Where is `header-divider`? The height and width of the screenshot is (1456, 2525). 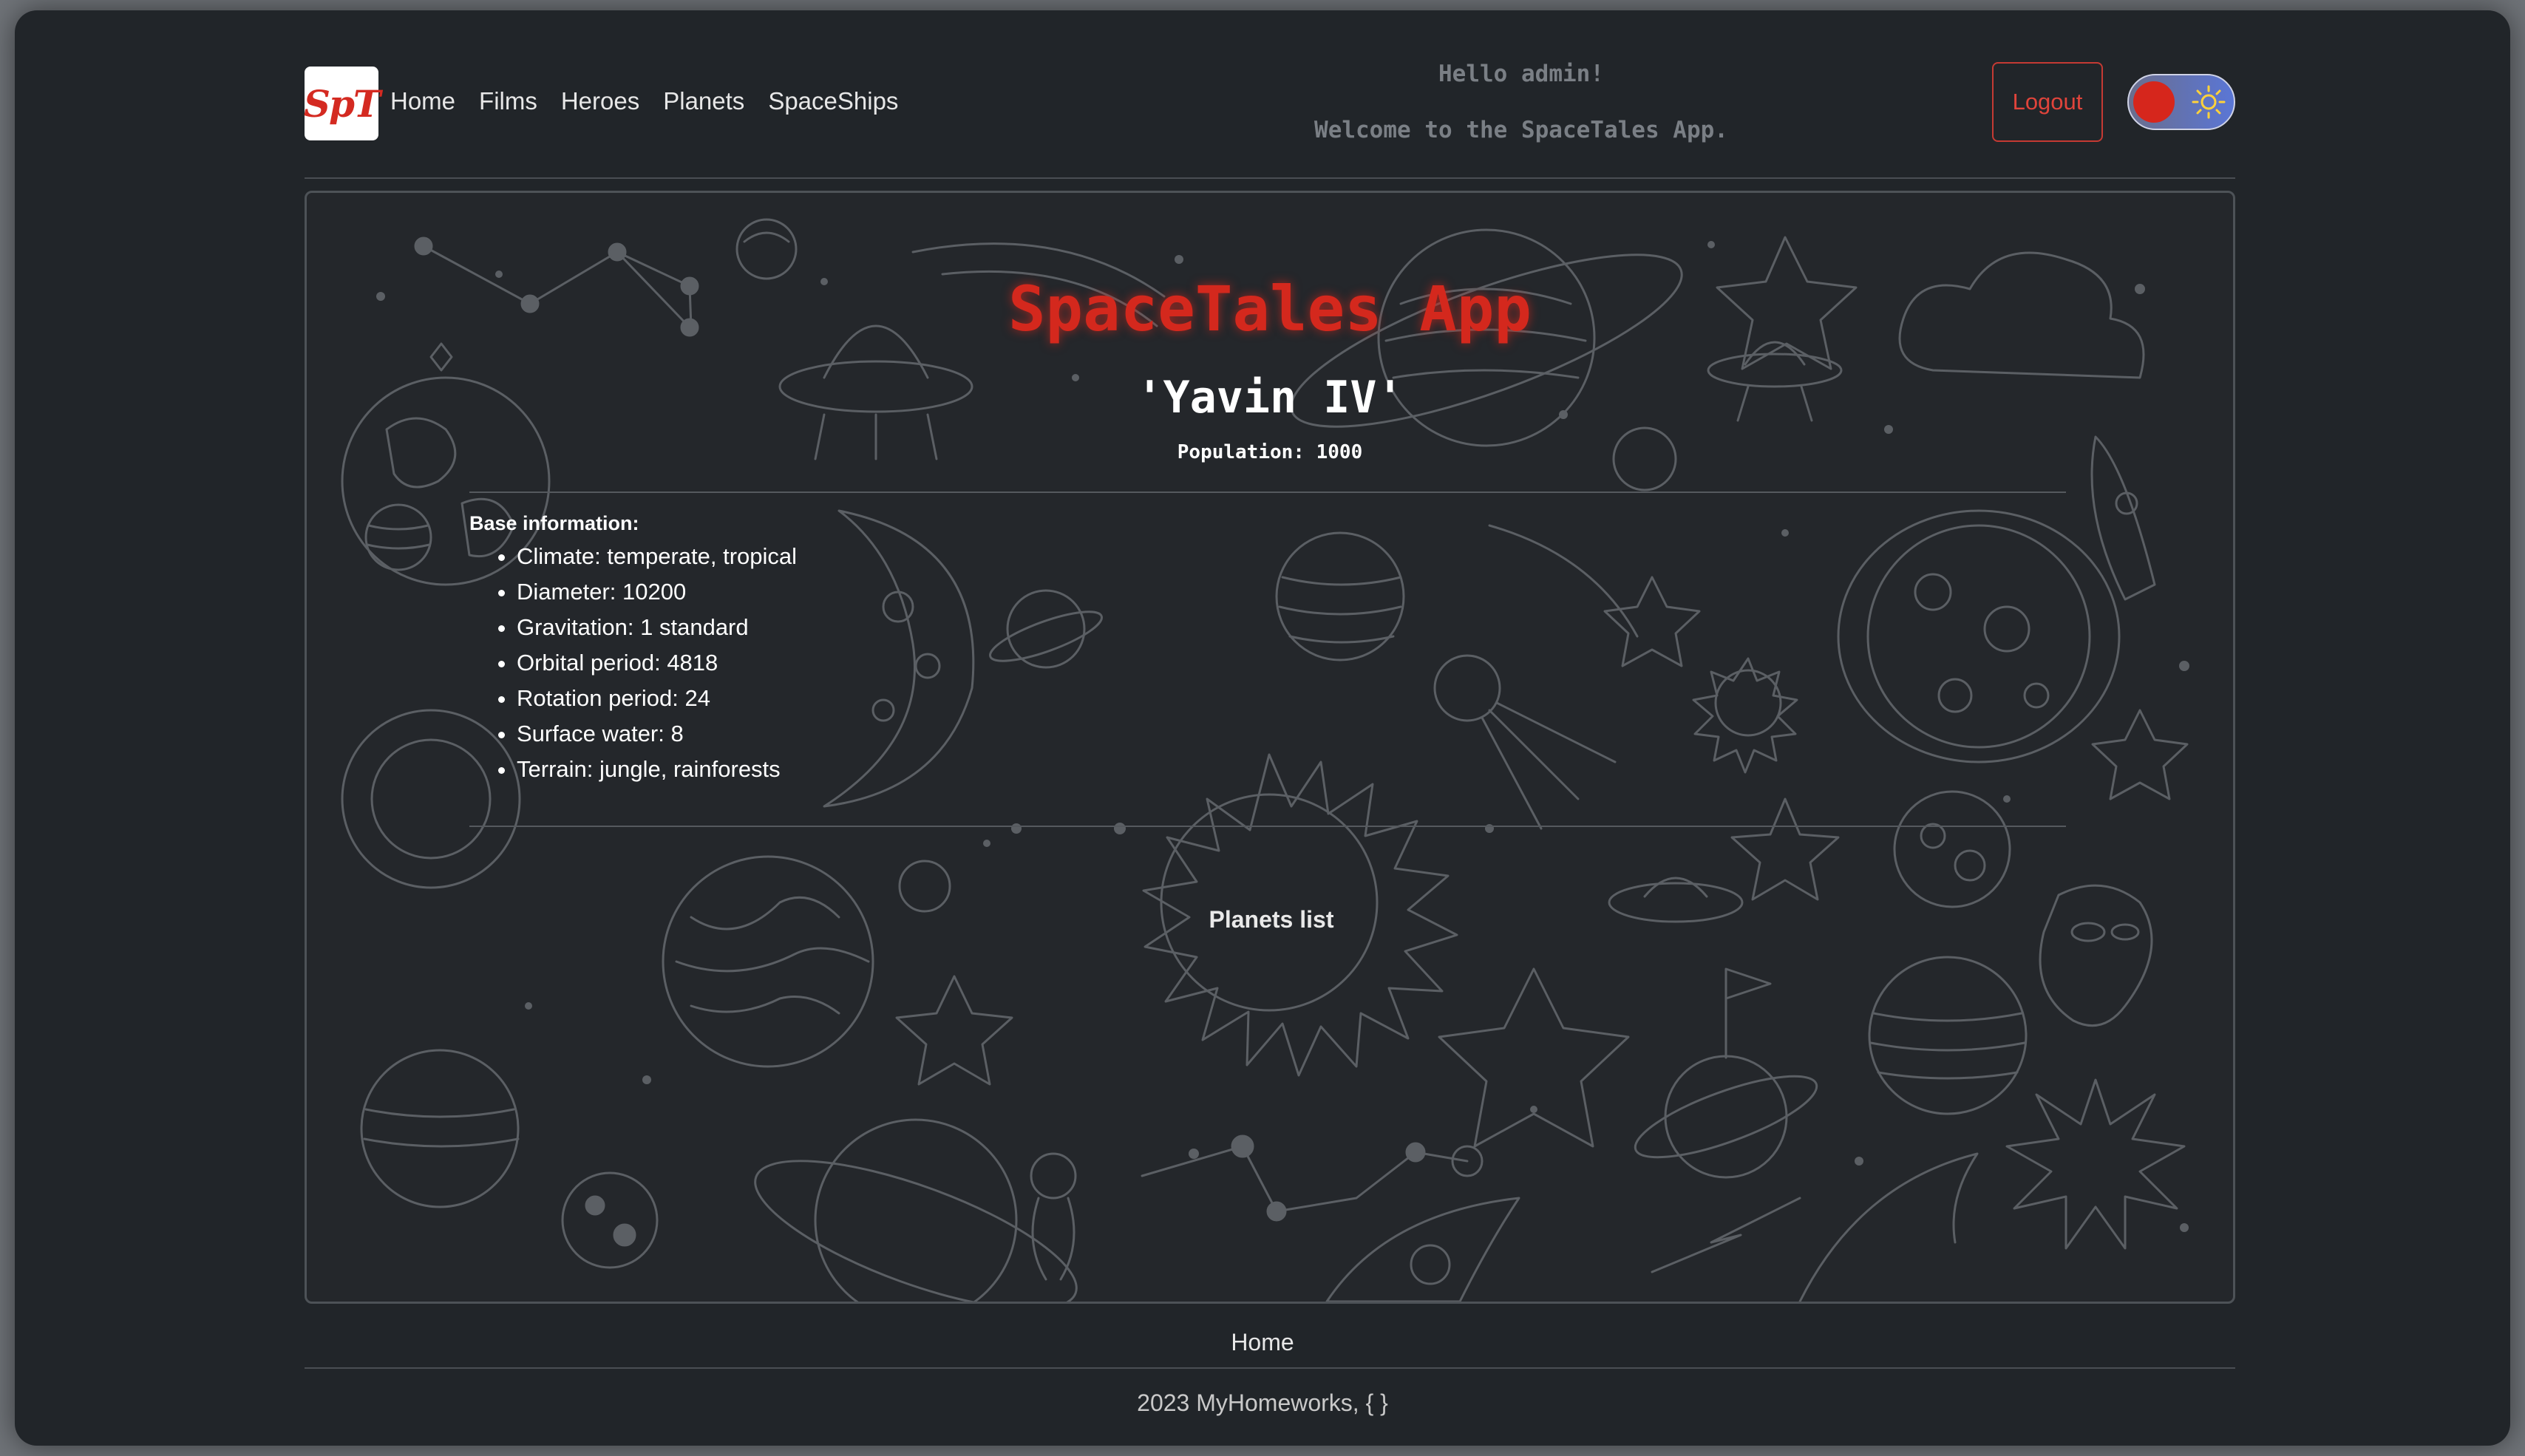
header-divider is located at coordinates (1270, 178).